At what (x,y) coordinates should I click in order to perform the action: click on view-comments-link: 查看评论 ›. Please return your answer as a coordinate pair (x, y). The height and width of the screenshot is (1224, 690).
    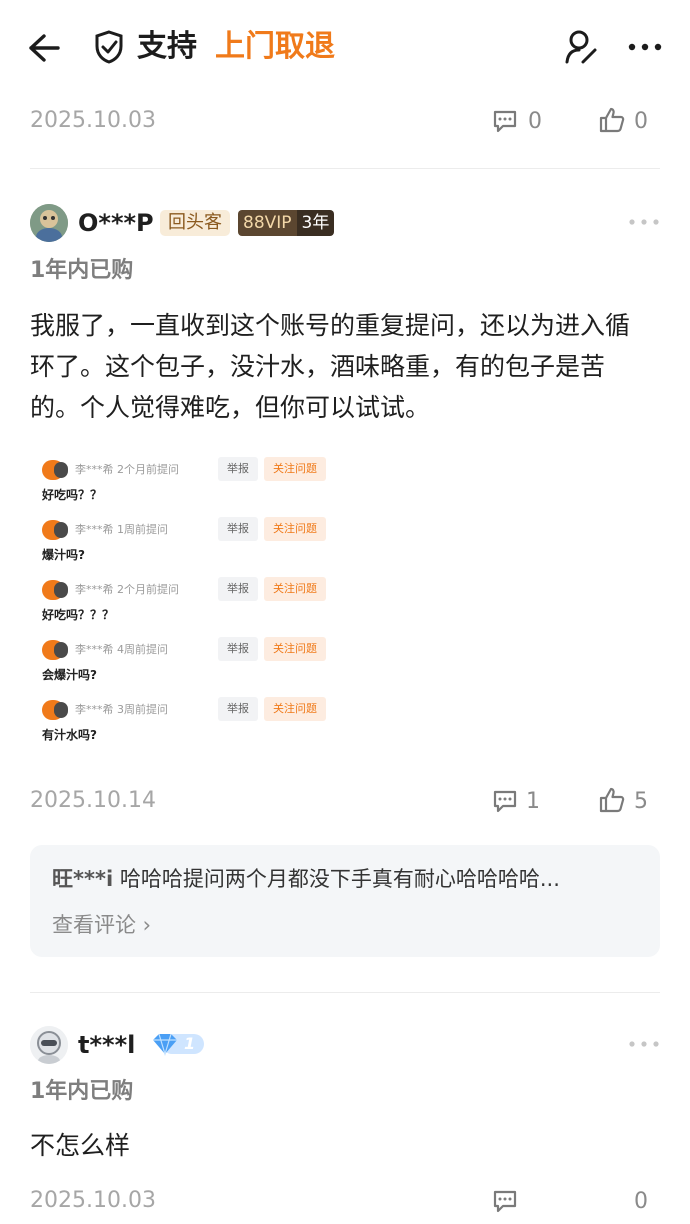
    Looking at the image, I should click on (101, 925).